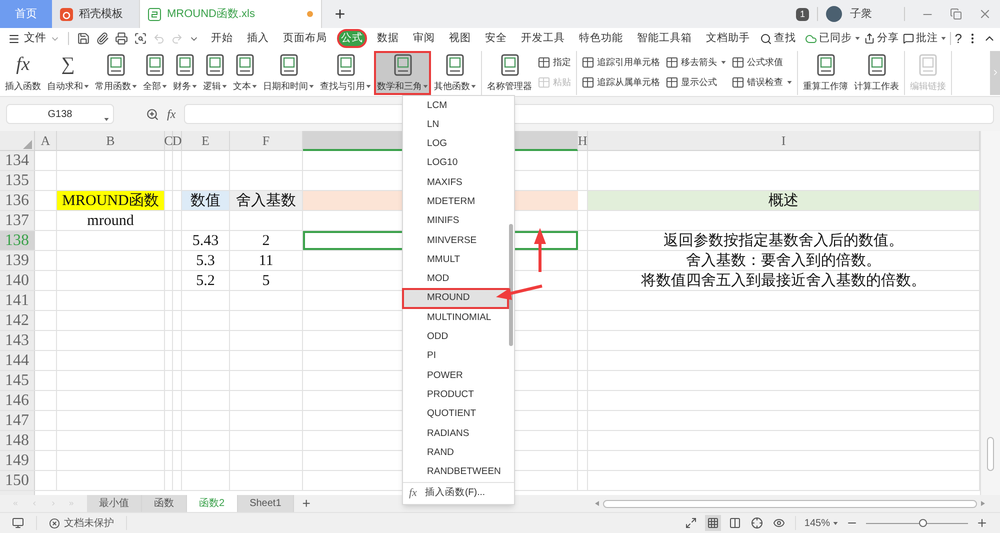 The height and width of the screenshot is (533, 1000). Describe the element at coordinates (778, 38) in the screenshot. I see `search-button: 查找` at that location.